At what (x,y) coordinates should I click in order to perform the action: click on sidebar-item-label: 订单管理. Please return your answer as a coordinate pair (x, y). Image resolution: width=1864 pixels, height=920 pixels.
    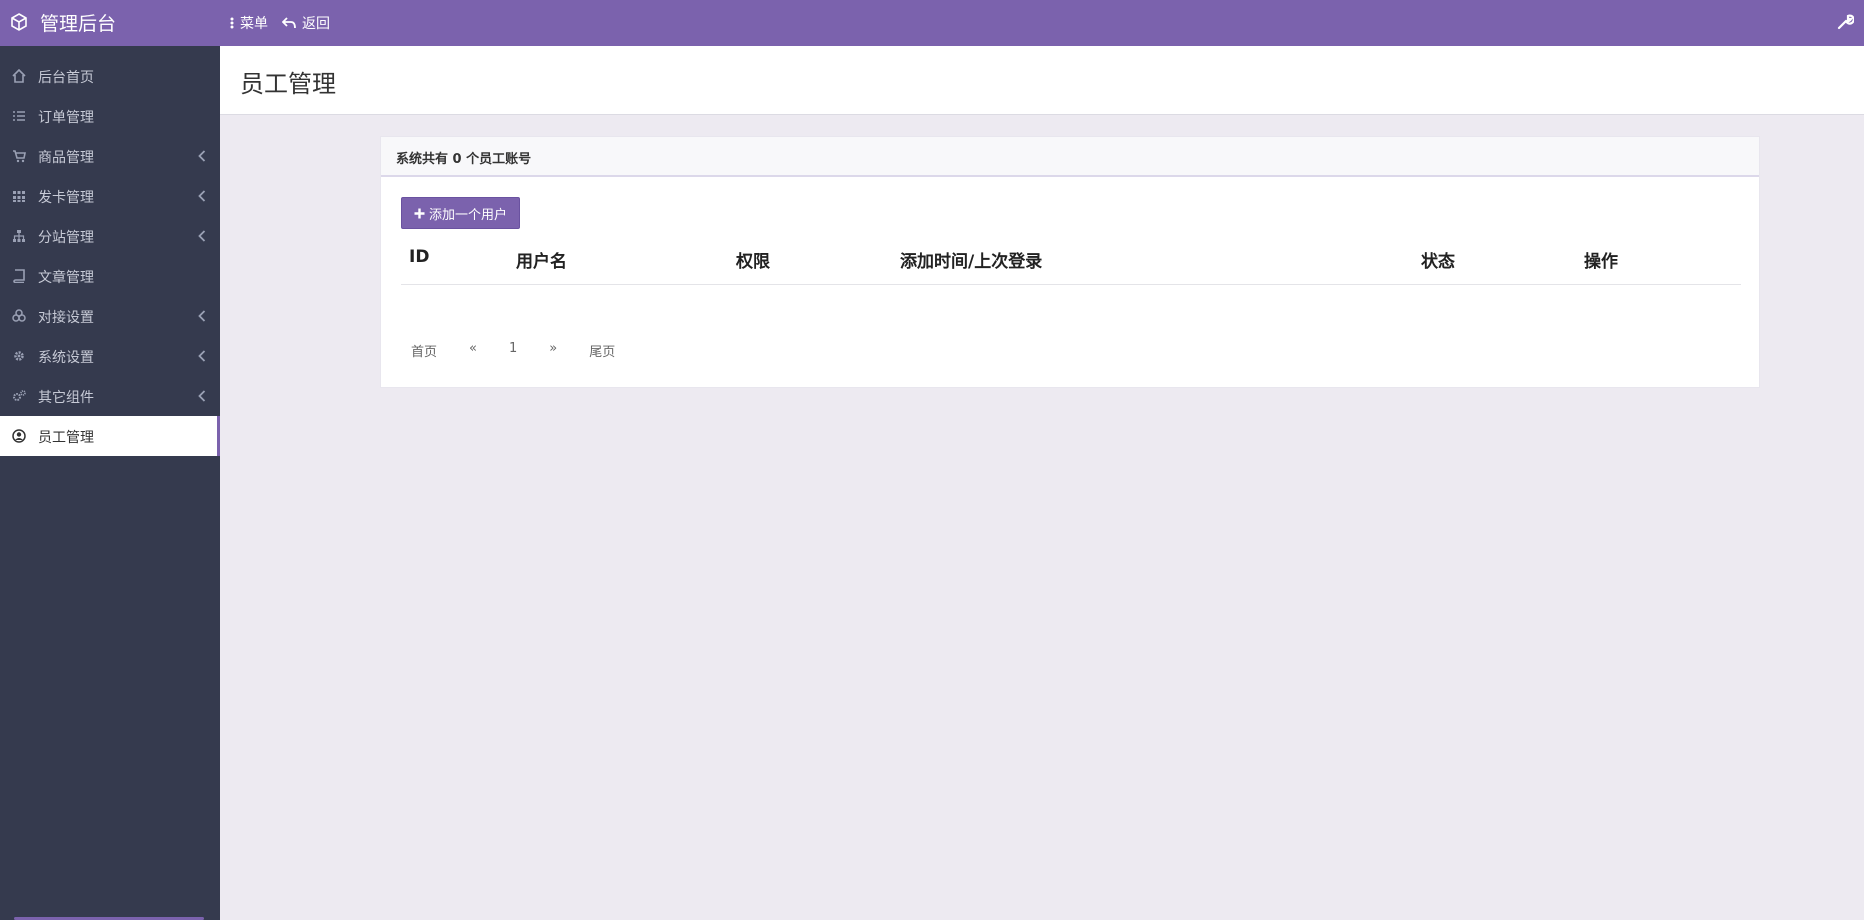
    Looking at the image, I should click on (66, 118).